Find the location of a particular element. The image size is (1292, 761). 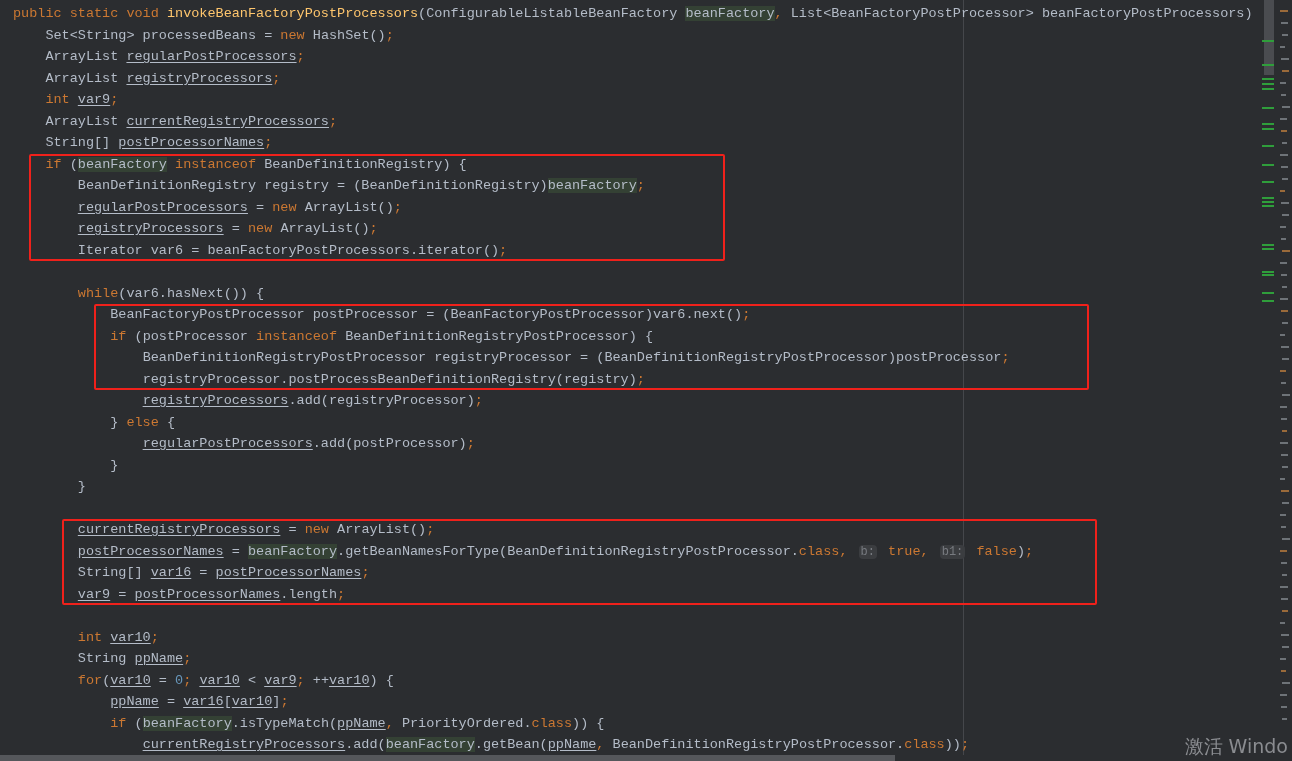

code-line: String[] postProcessorNames; is located at coordinates (158, 143).